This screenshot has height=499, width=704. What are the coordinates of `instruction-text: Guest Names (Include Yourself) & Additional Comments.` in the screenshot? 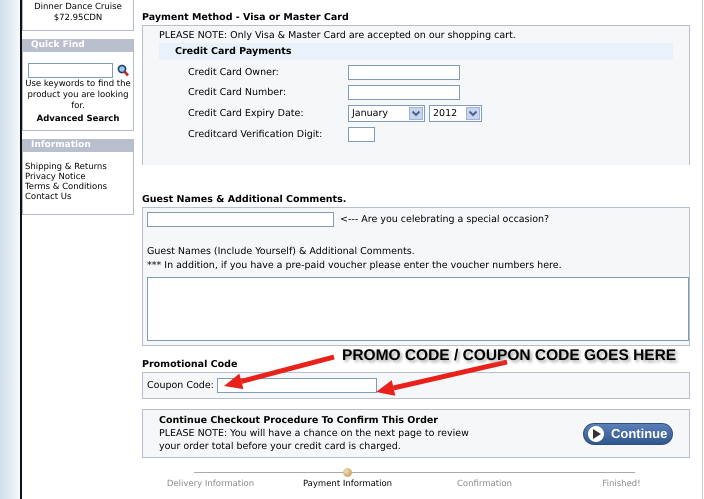 It's located at (281, 252).